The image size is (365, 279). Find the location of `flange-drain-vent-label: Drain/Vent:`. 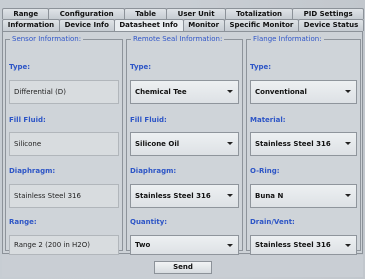

flange-drain-vent-label: Drain/Vent: is located at coordinates (272, 222).